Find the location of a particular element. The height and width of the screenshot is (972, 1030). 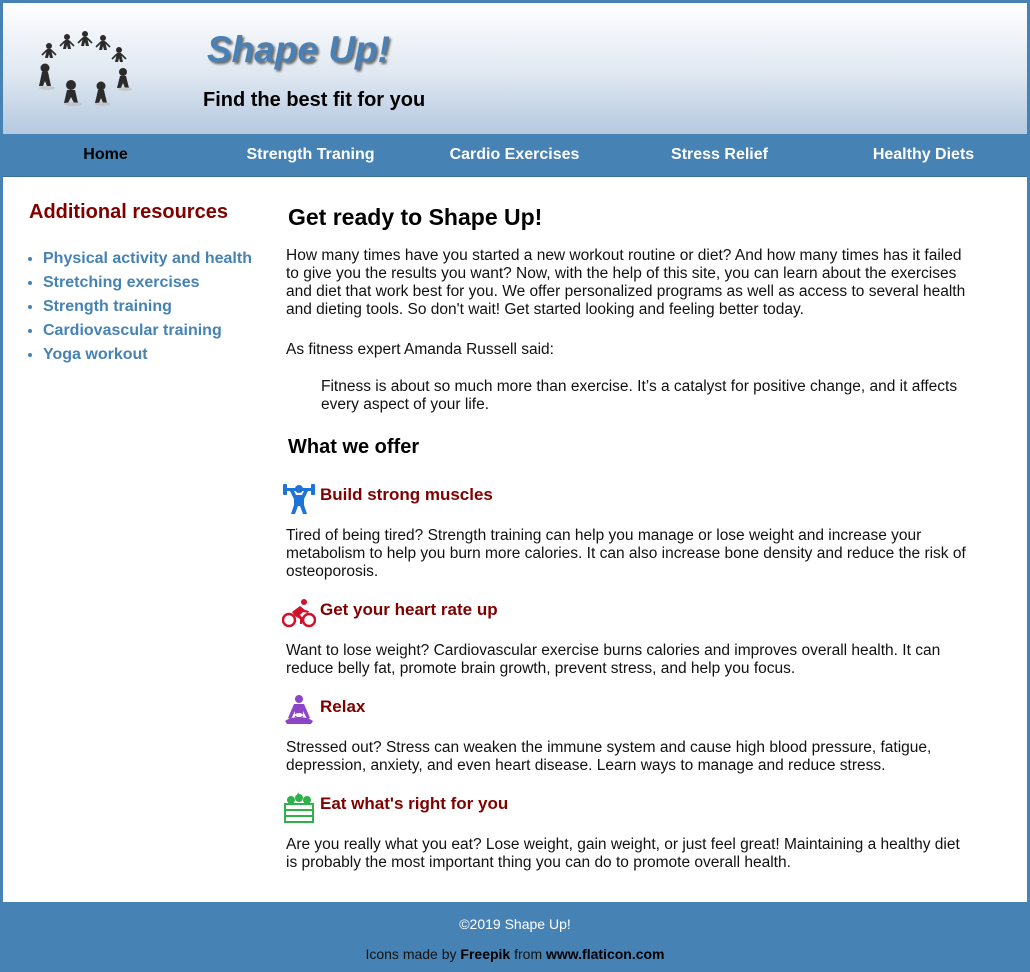

copyright-text: ©2019 Shape Up! is located at coordinates (515, 924).